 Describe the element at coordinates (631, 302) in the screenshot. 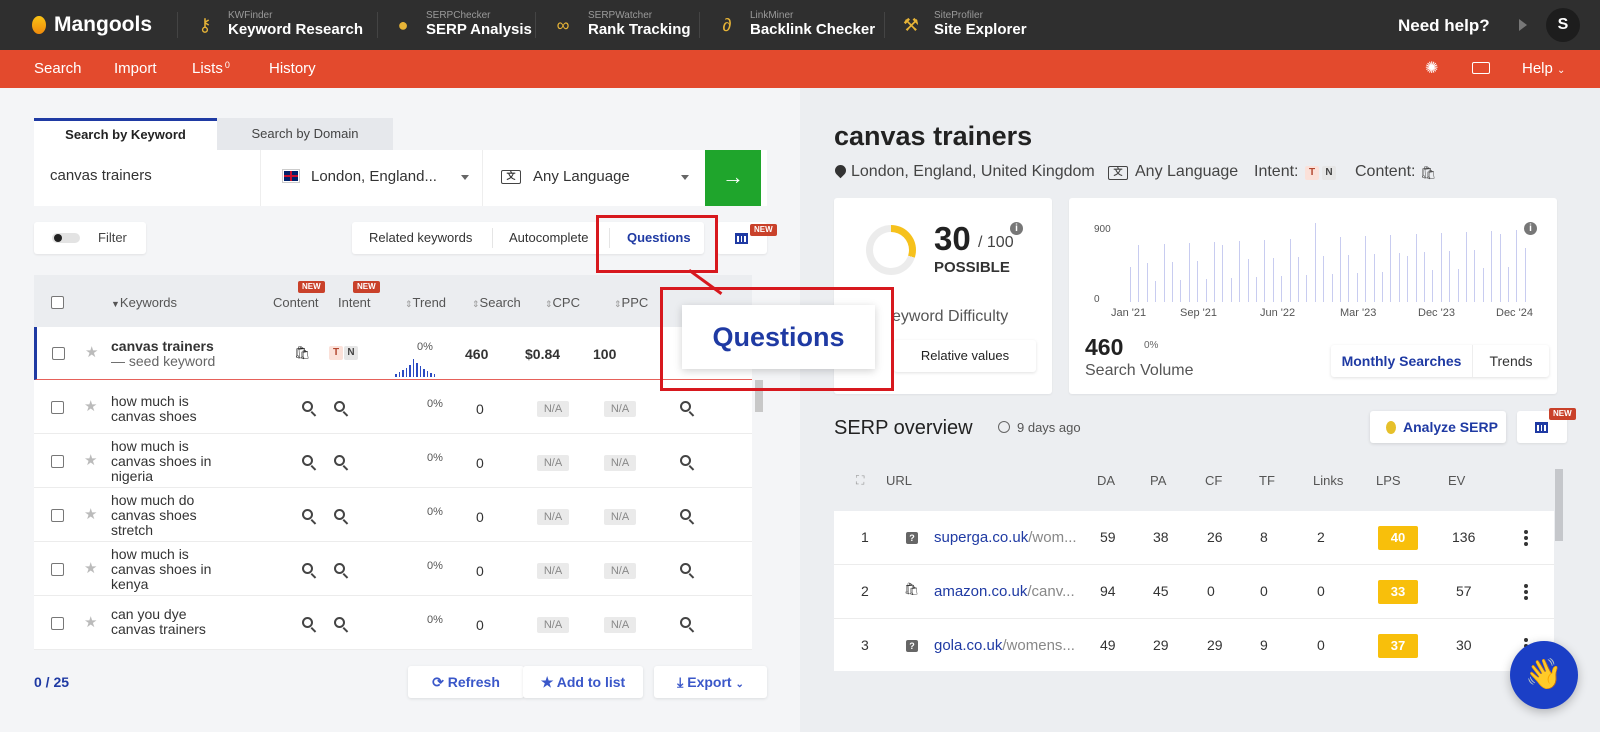

I see `col-ppc: ⇕PPC` at that location.